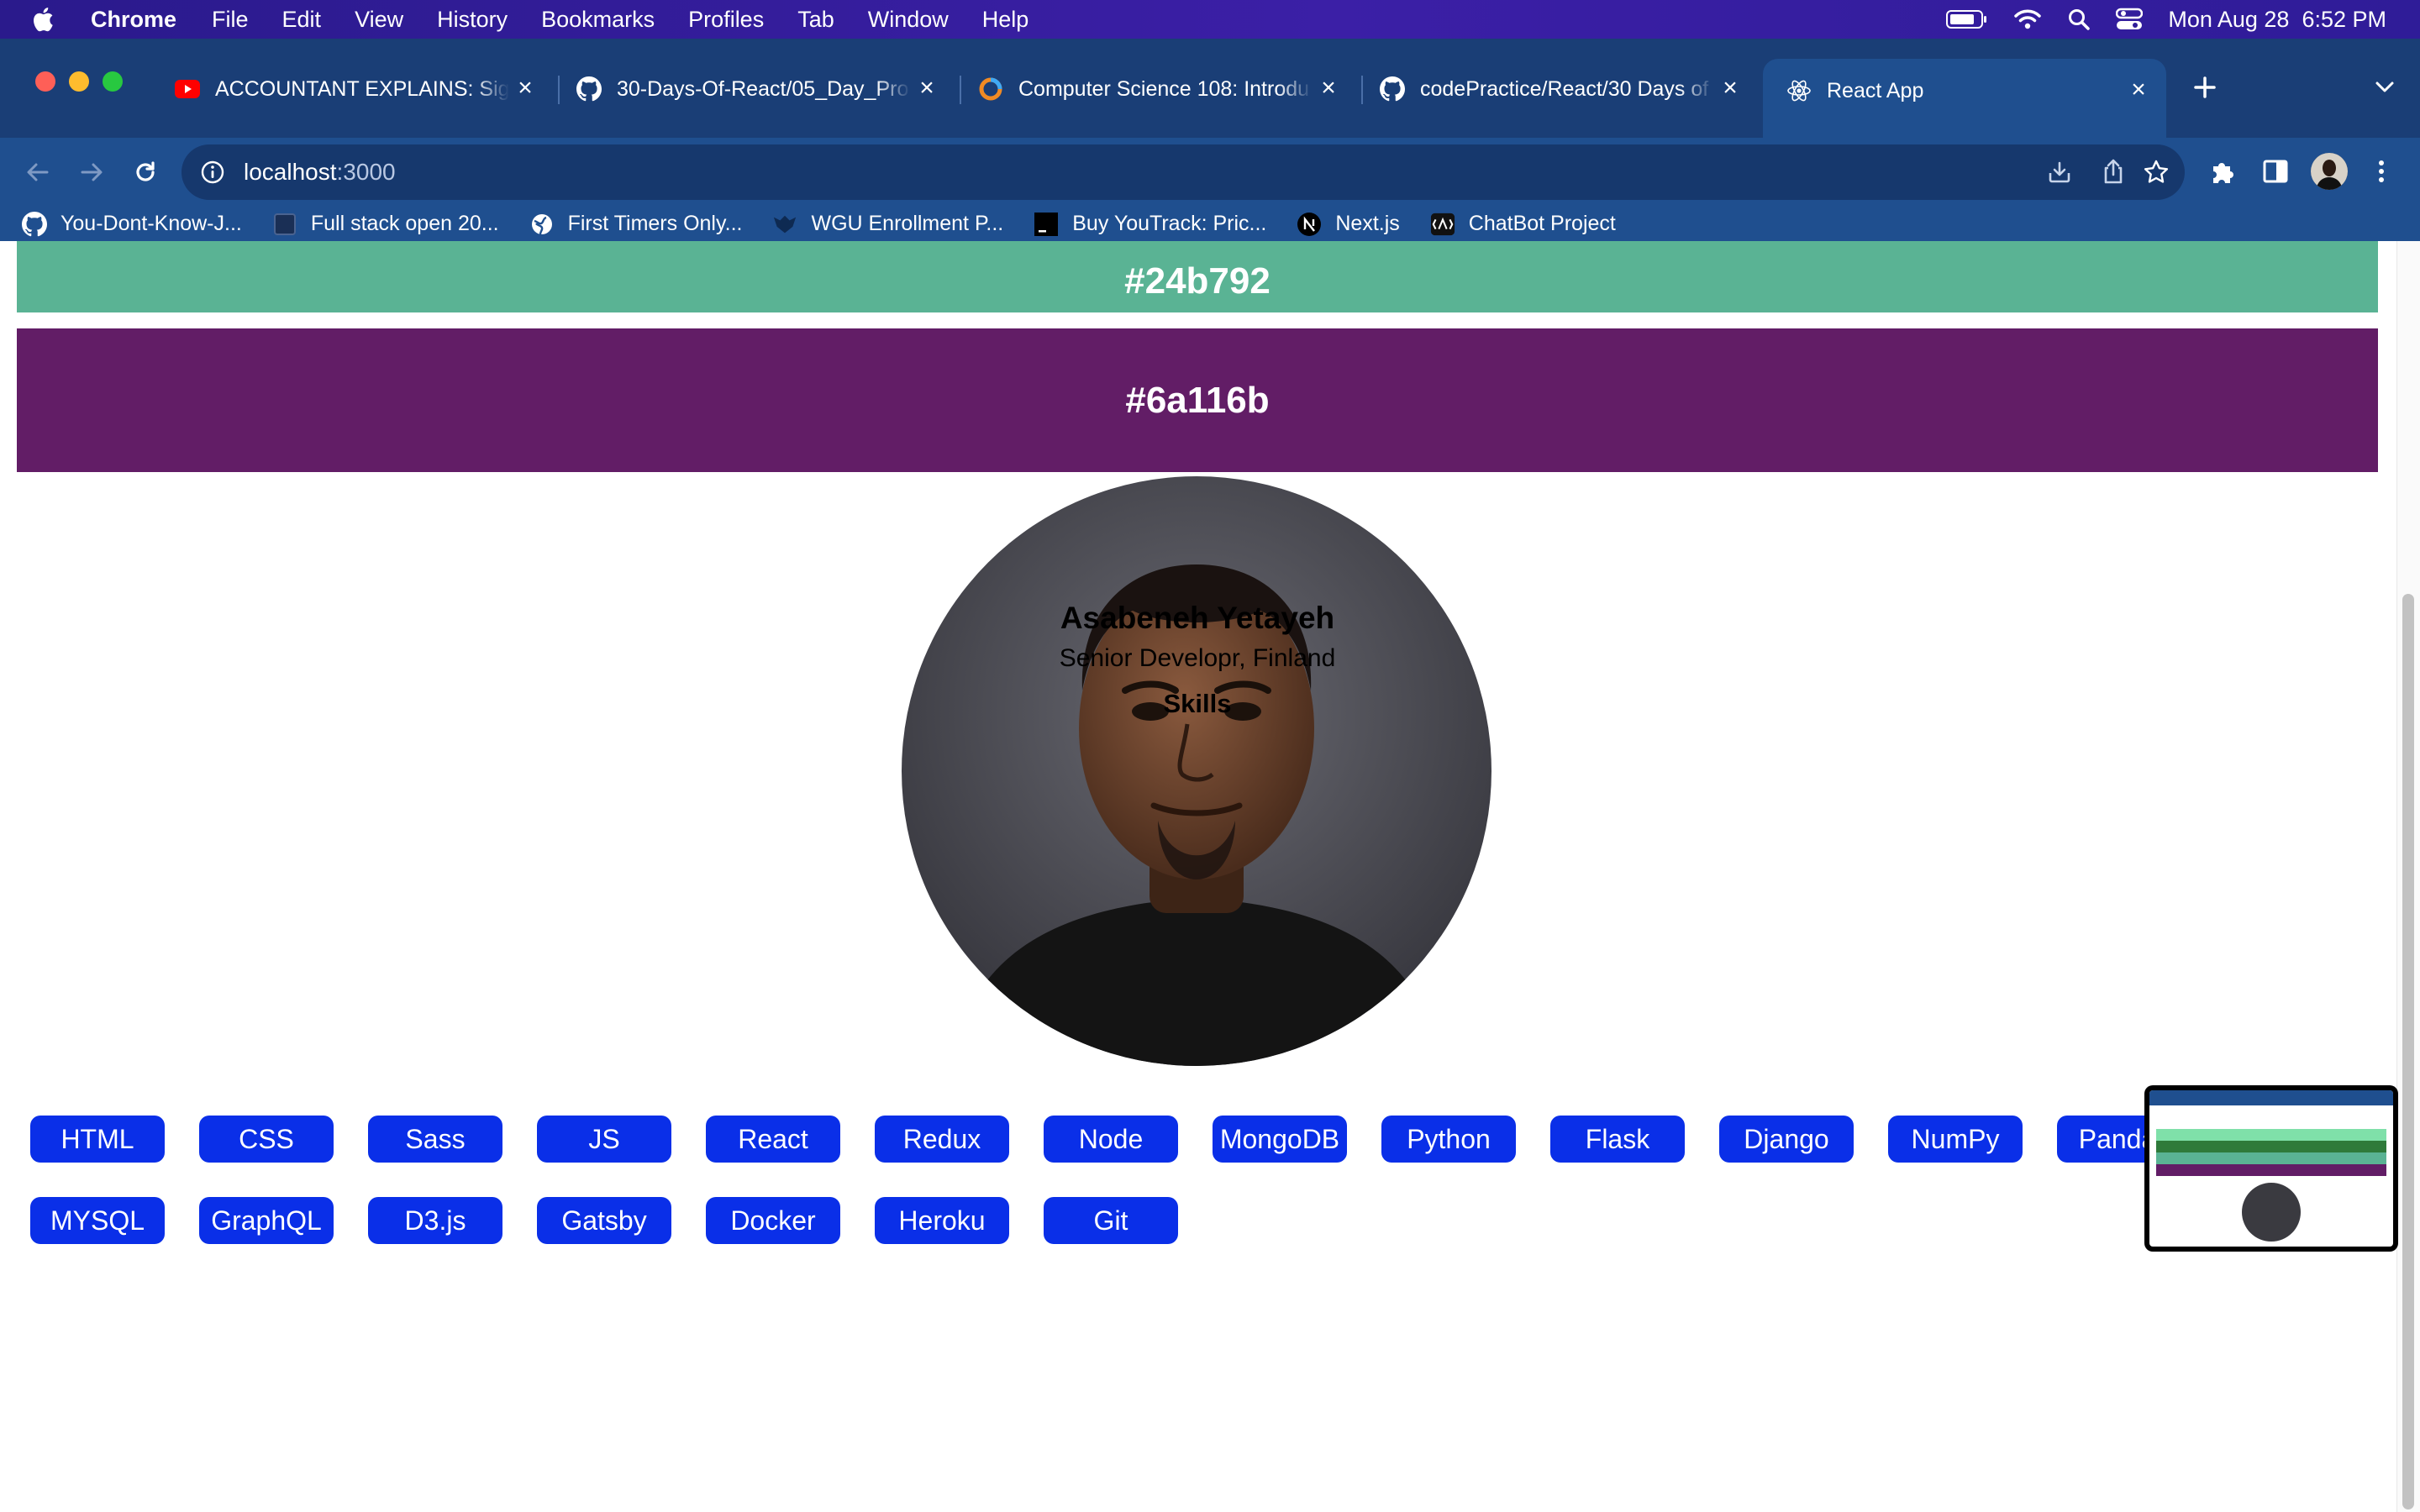  What do you see at coordinates (1965, 98) in the screenshot?
I see `tab-react-app: React App ×` at bounding box center [1965, 98].